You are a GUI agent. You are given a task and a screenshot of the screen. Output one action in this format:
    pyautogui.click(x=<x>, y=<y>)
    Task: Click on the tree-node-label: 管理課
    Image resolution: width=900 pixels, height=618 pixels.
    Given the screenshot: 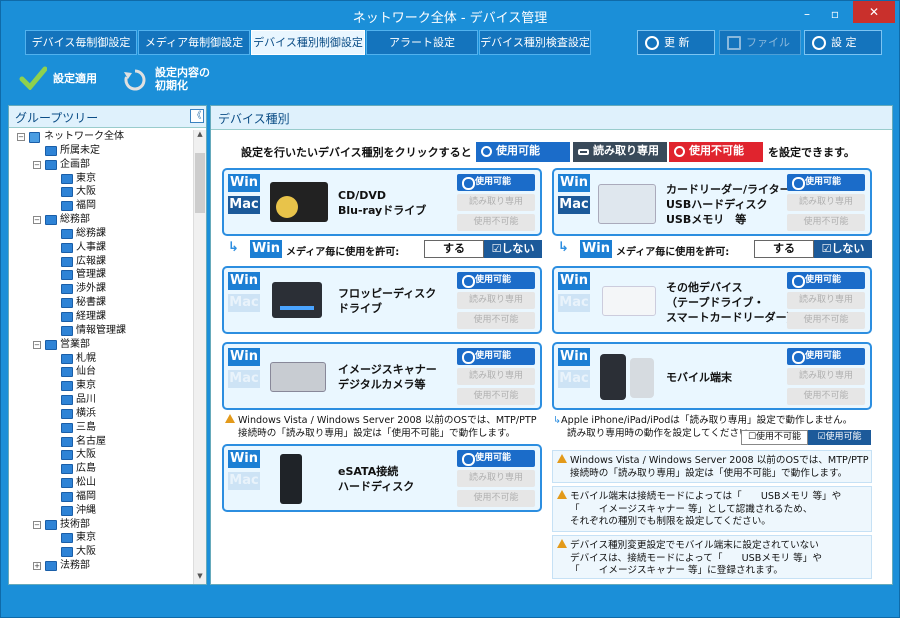 What is the action you would take?
    pyautogui.click(x=91, y=275)
    